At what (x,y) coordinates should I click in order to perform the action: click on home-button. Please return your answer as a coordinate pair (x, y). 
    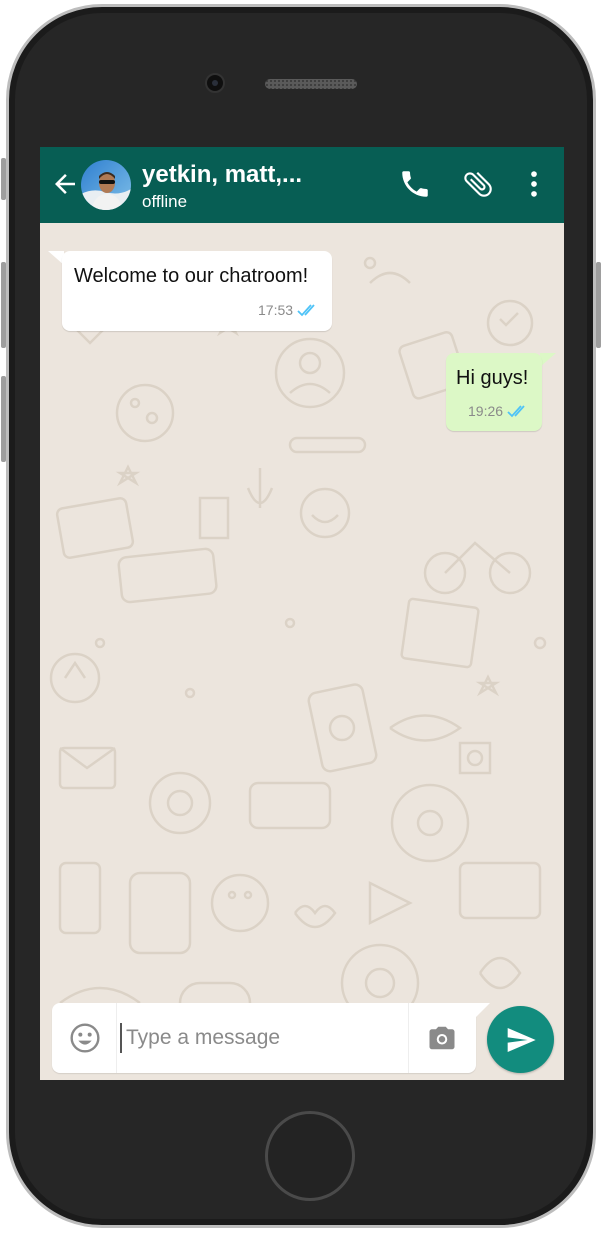
    Looking at the image, I should click on (310, 1156).